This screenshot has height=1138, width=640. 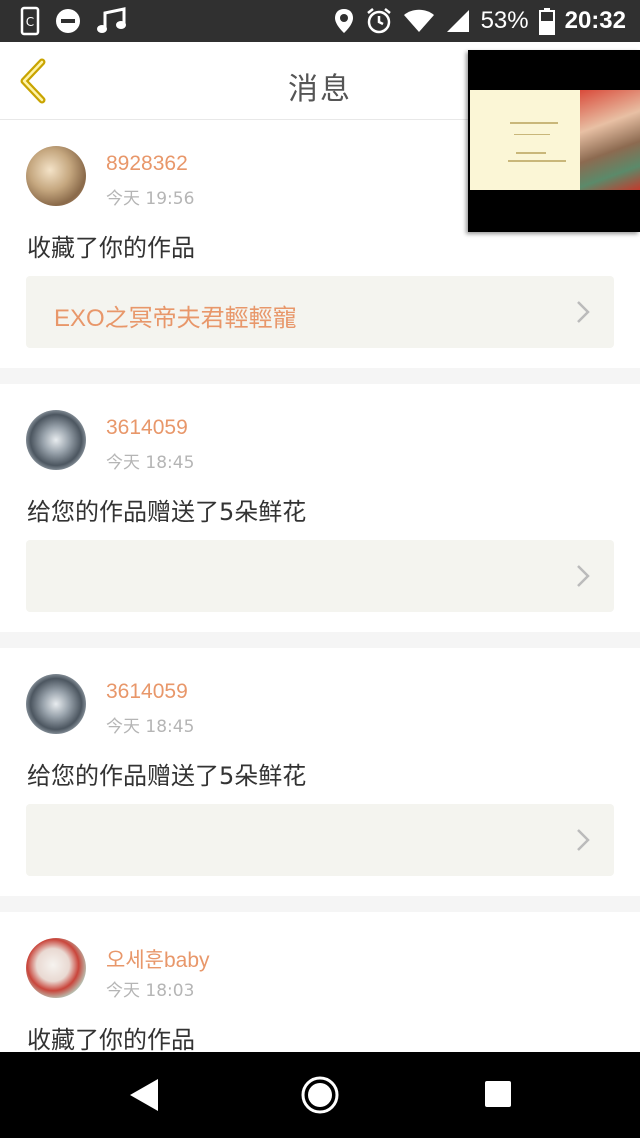 I want to click on user-name: 오세훈baby, so click(x=158, y=959).